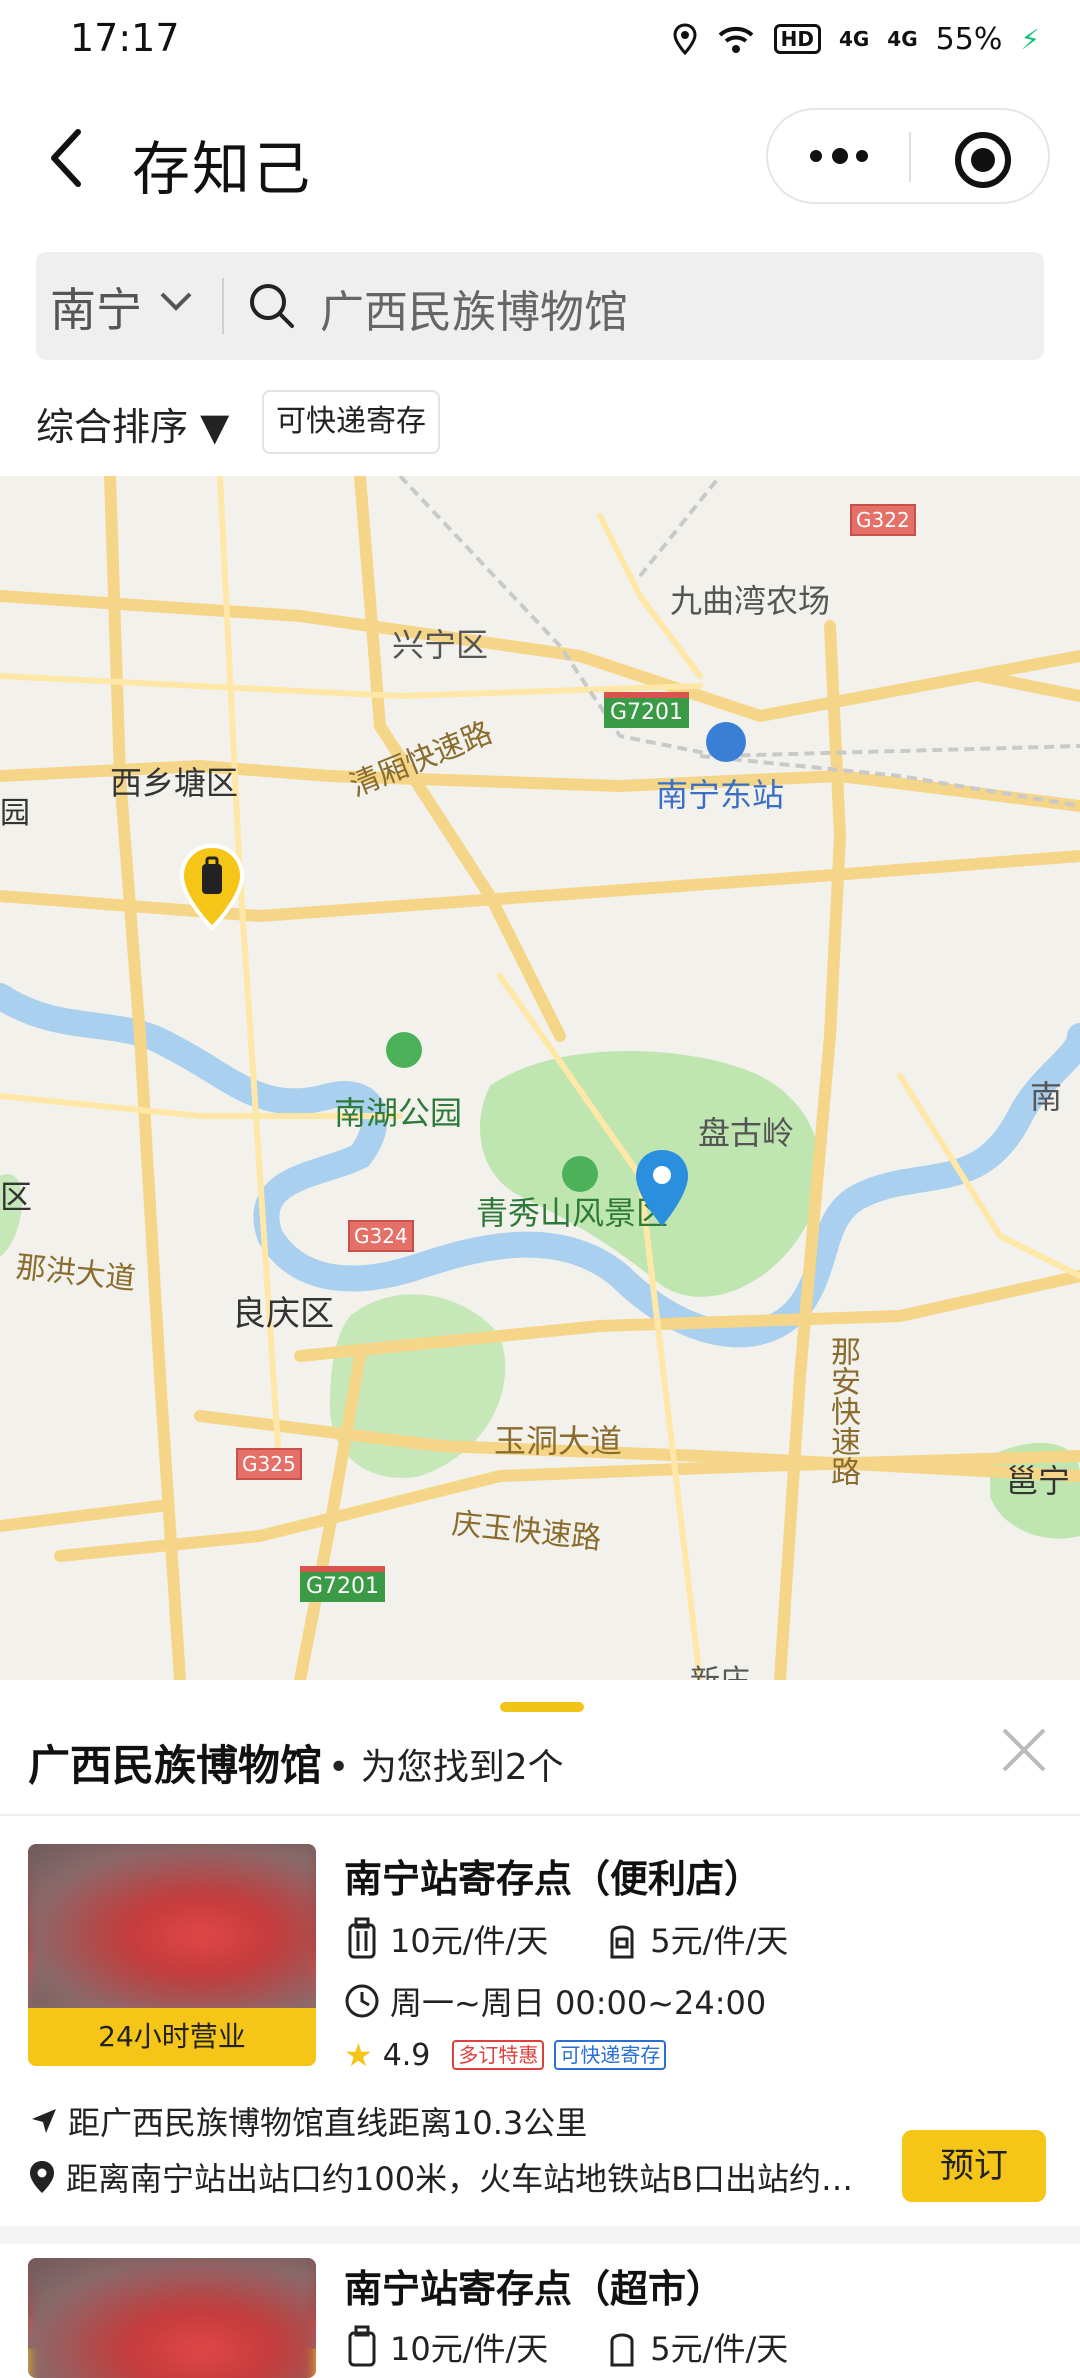  What do you see at coordinates (540, 428) in the screenshot?
I see `filter-bar: 综合排序 ▼ 可快递寄存` at bounding box center [540, 428].